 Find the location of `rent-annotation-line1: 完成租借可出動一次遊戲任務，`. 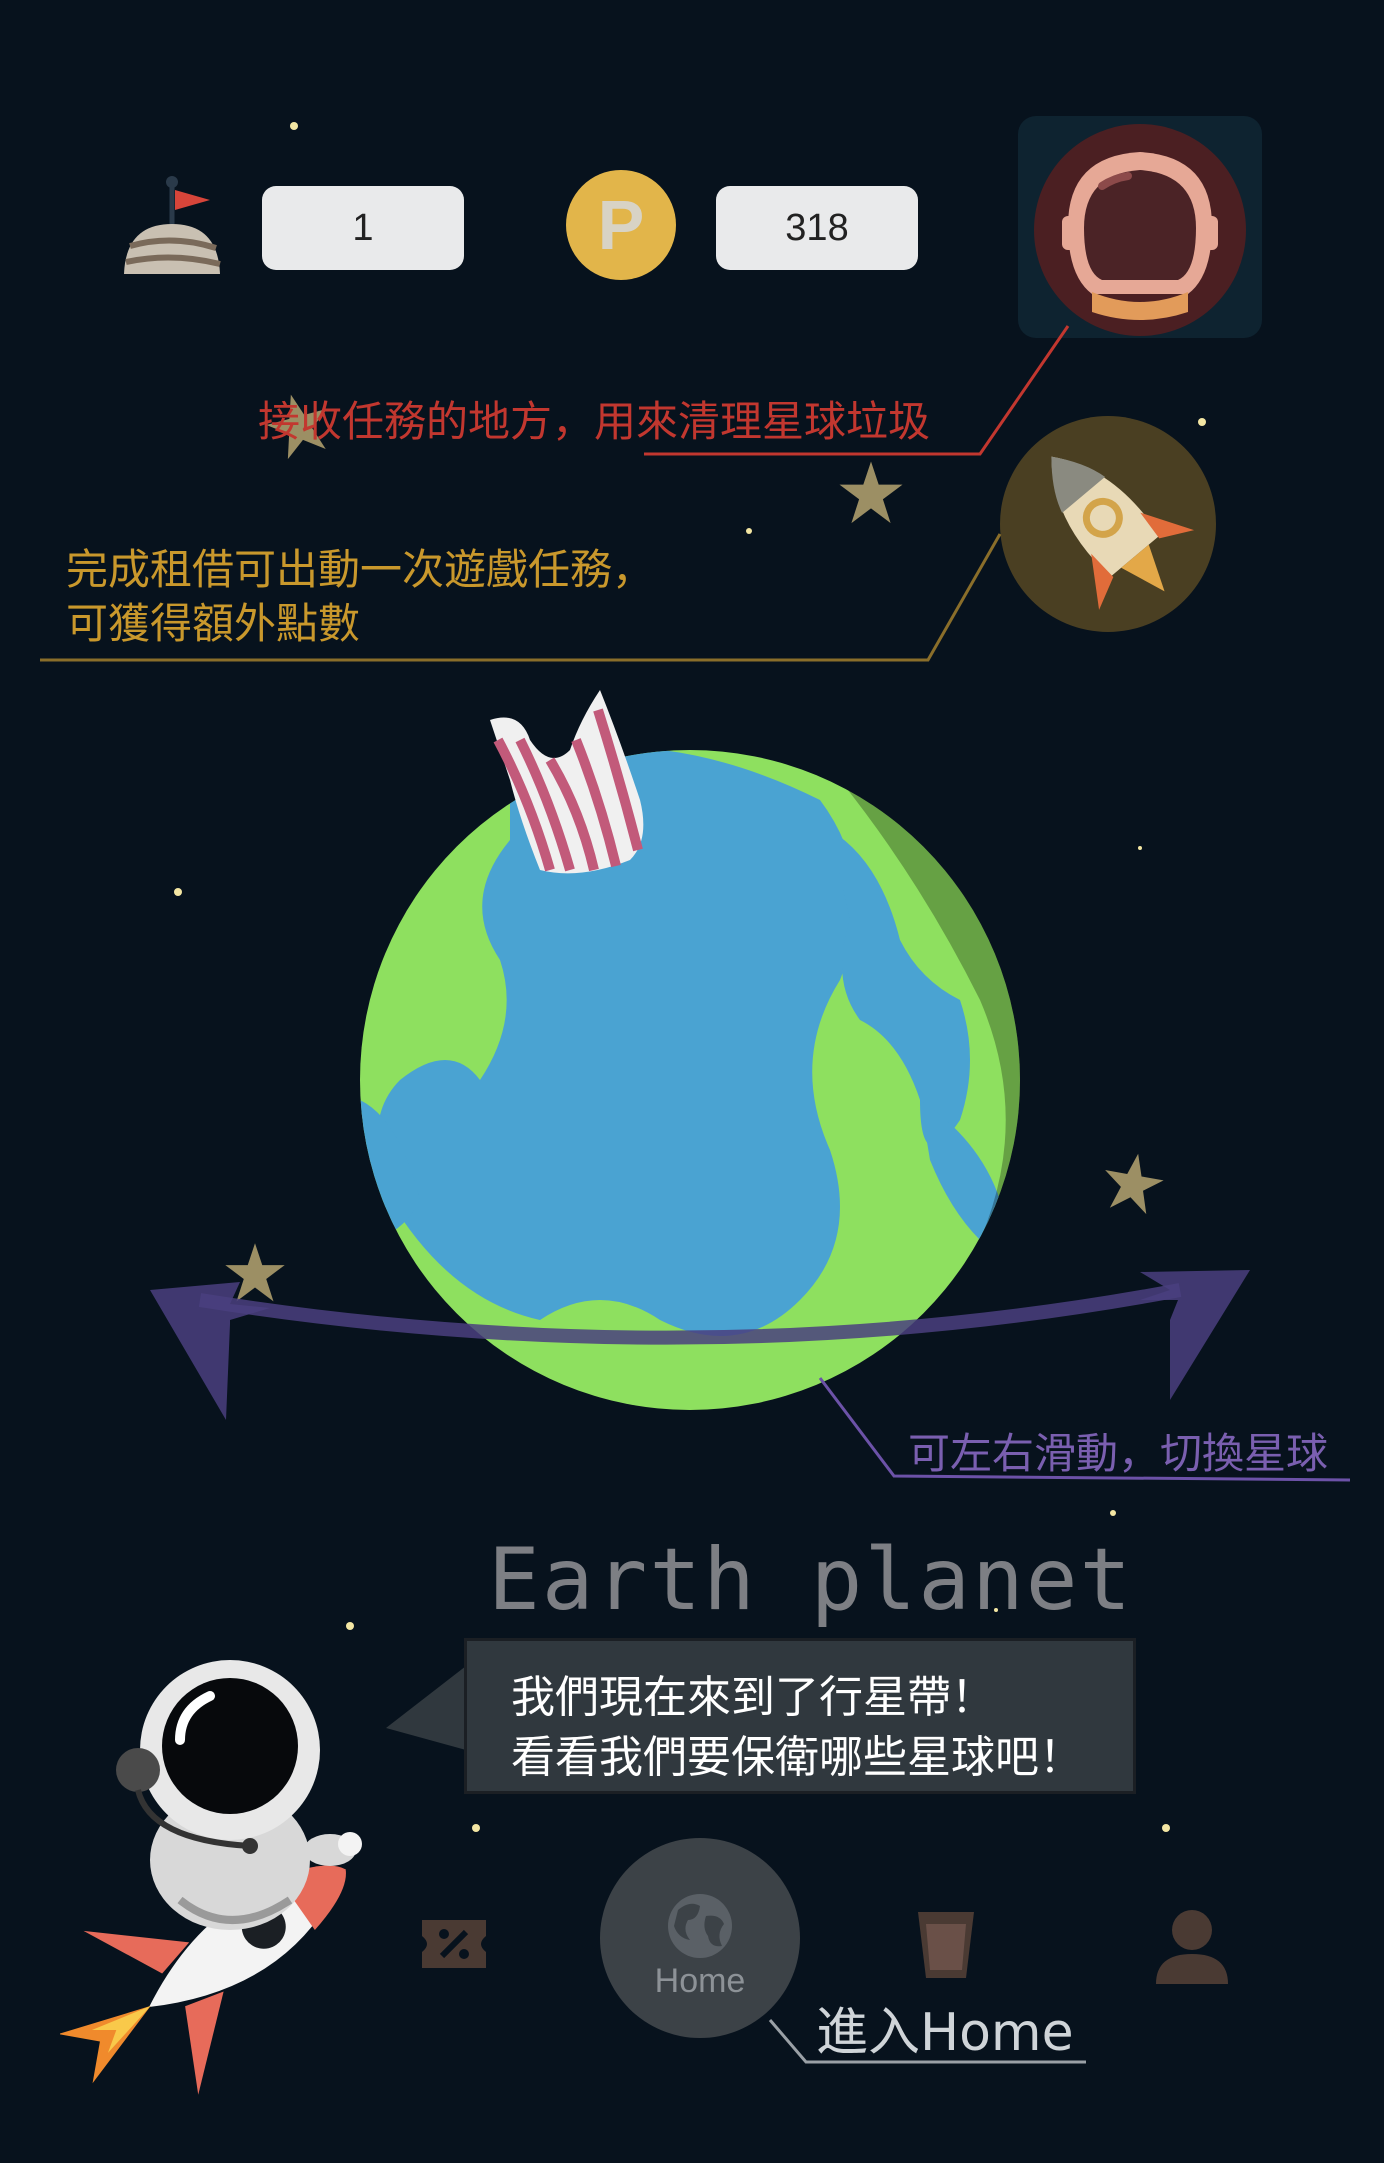

rent-annotation-line1: 完成租借可出動一次遊戲任務， is located at coordinates (360, 569).